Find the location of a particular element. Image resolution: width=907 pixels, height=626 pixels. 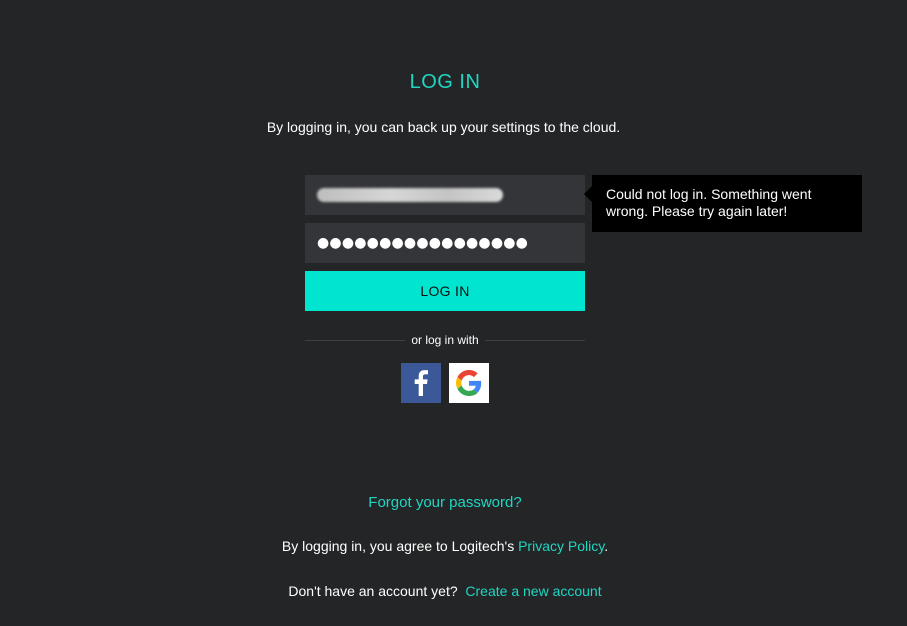

create-account-link: Create a new account is located at coordinates (533, 591).